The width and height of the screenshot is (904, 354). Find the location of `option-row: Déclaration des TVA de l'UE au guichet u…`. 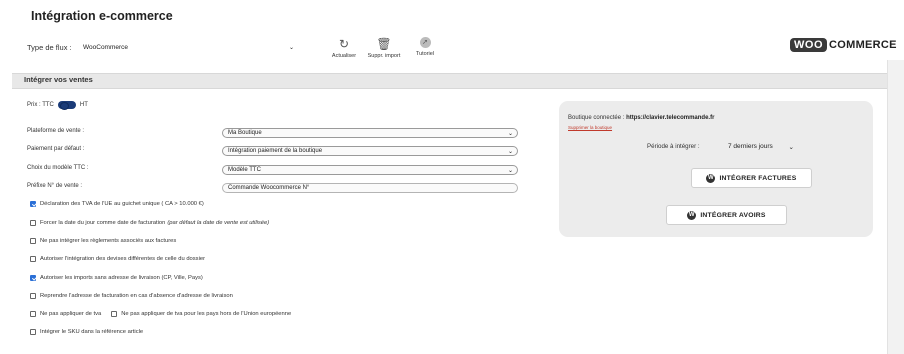

option-row: Déclaration des TVA de l'UE au guichet u… is located at coordinates (117, 204).